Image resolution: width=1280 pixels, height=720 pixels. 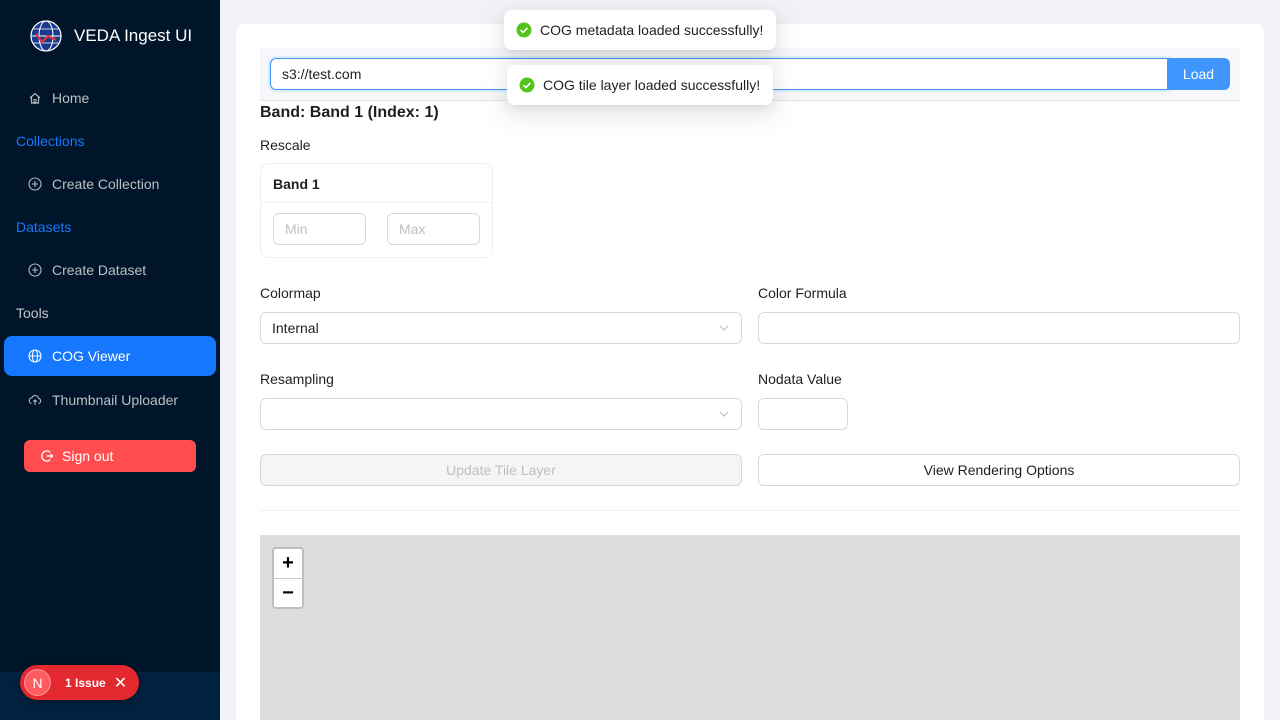 I want to click on sidebar-group-datasets: Datasets, so click(x=43, y=227).